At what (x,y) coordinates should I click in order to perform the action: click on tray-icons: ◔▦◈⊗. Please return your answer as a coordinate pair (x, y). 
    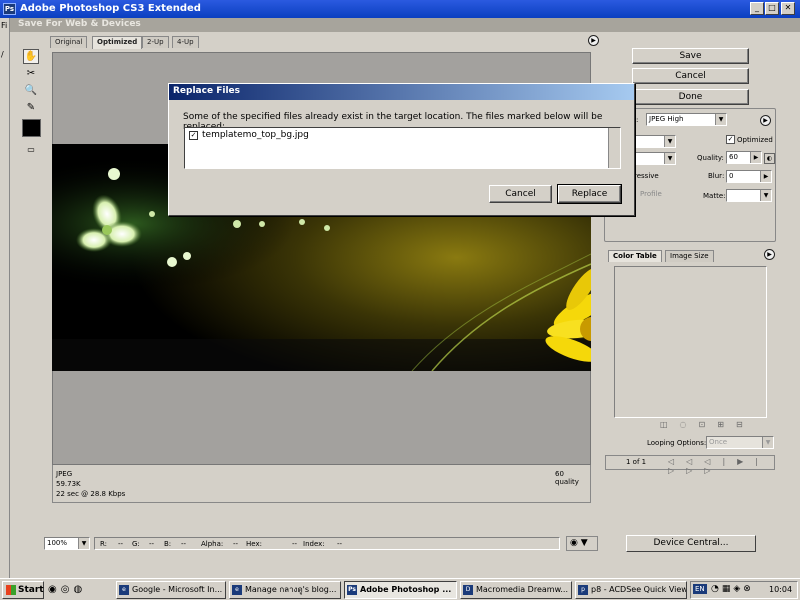
    Looking at the image, I should click on (732, 589).